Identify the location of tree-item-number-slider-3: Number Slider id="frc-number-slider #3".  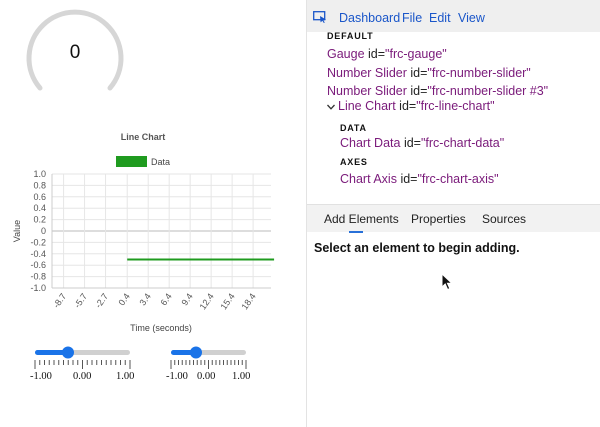
(437, 91).